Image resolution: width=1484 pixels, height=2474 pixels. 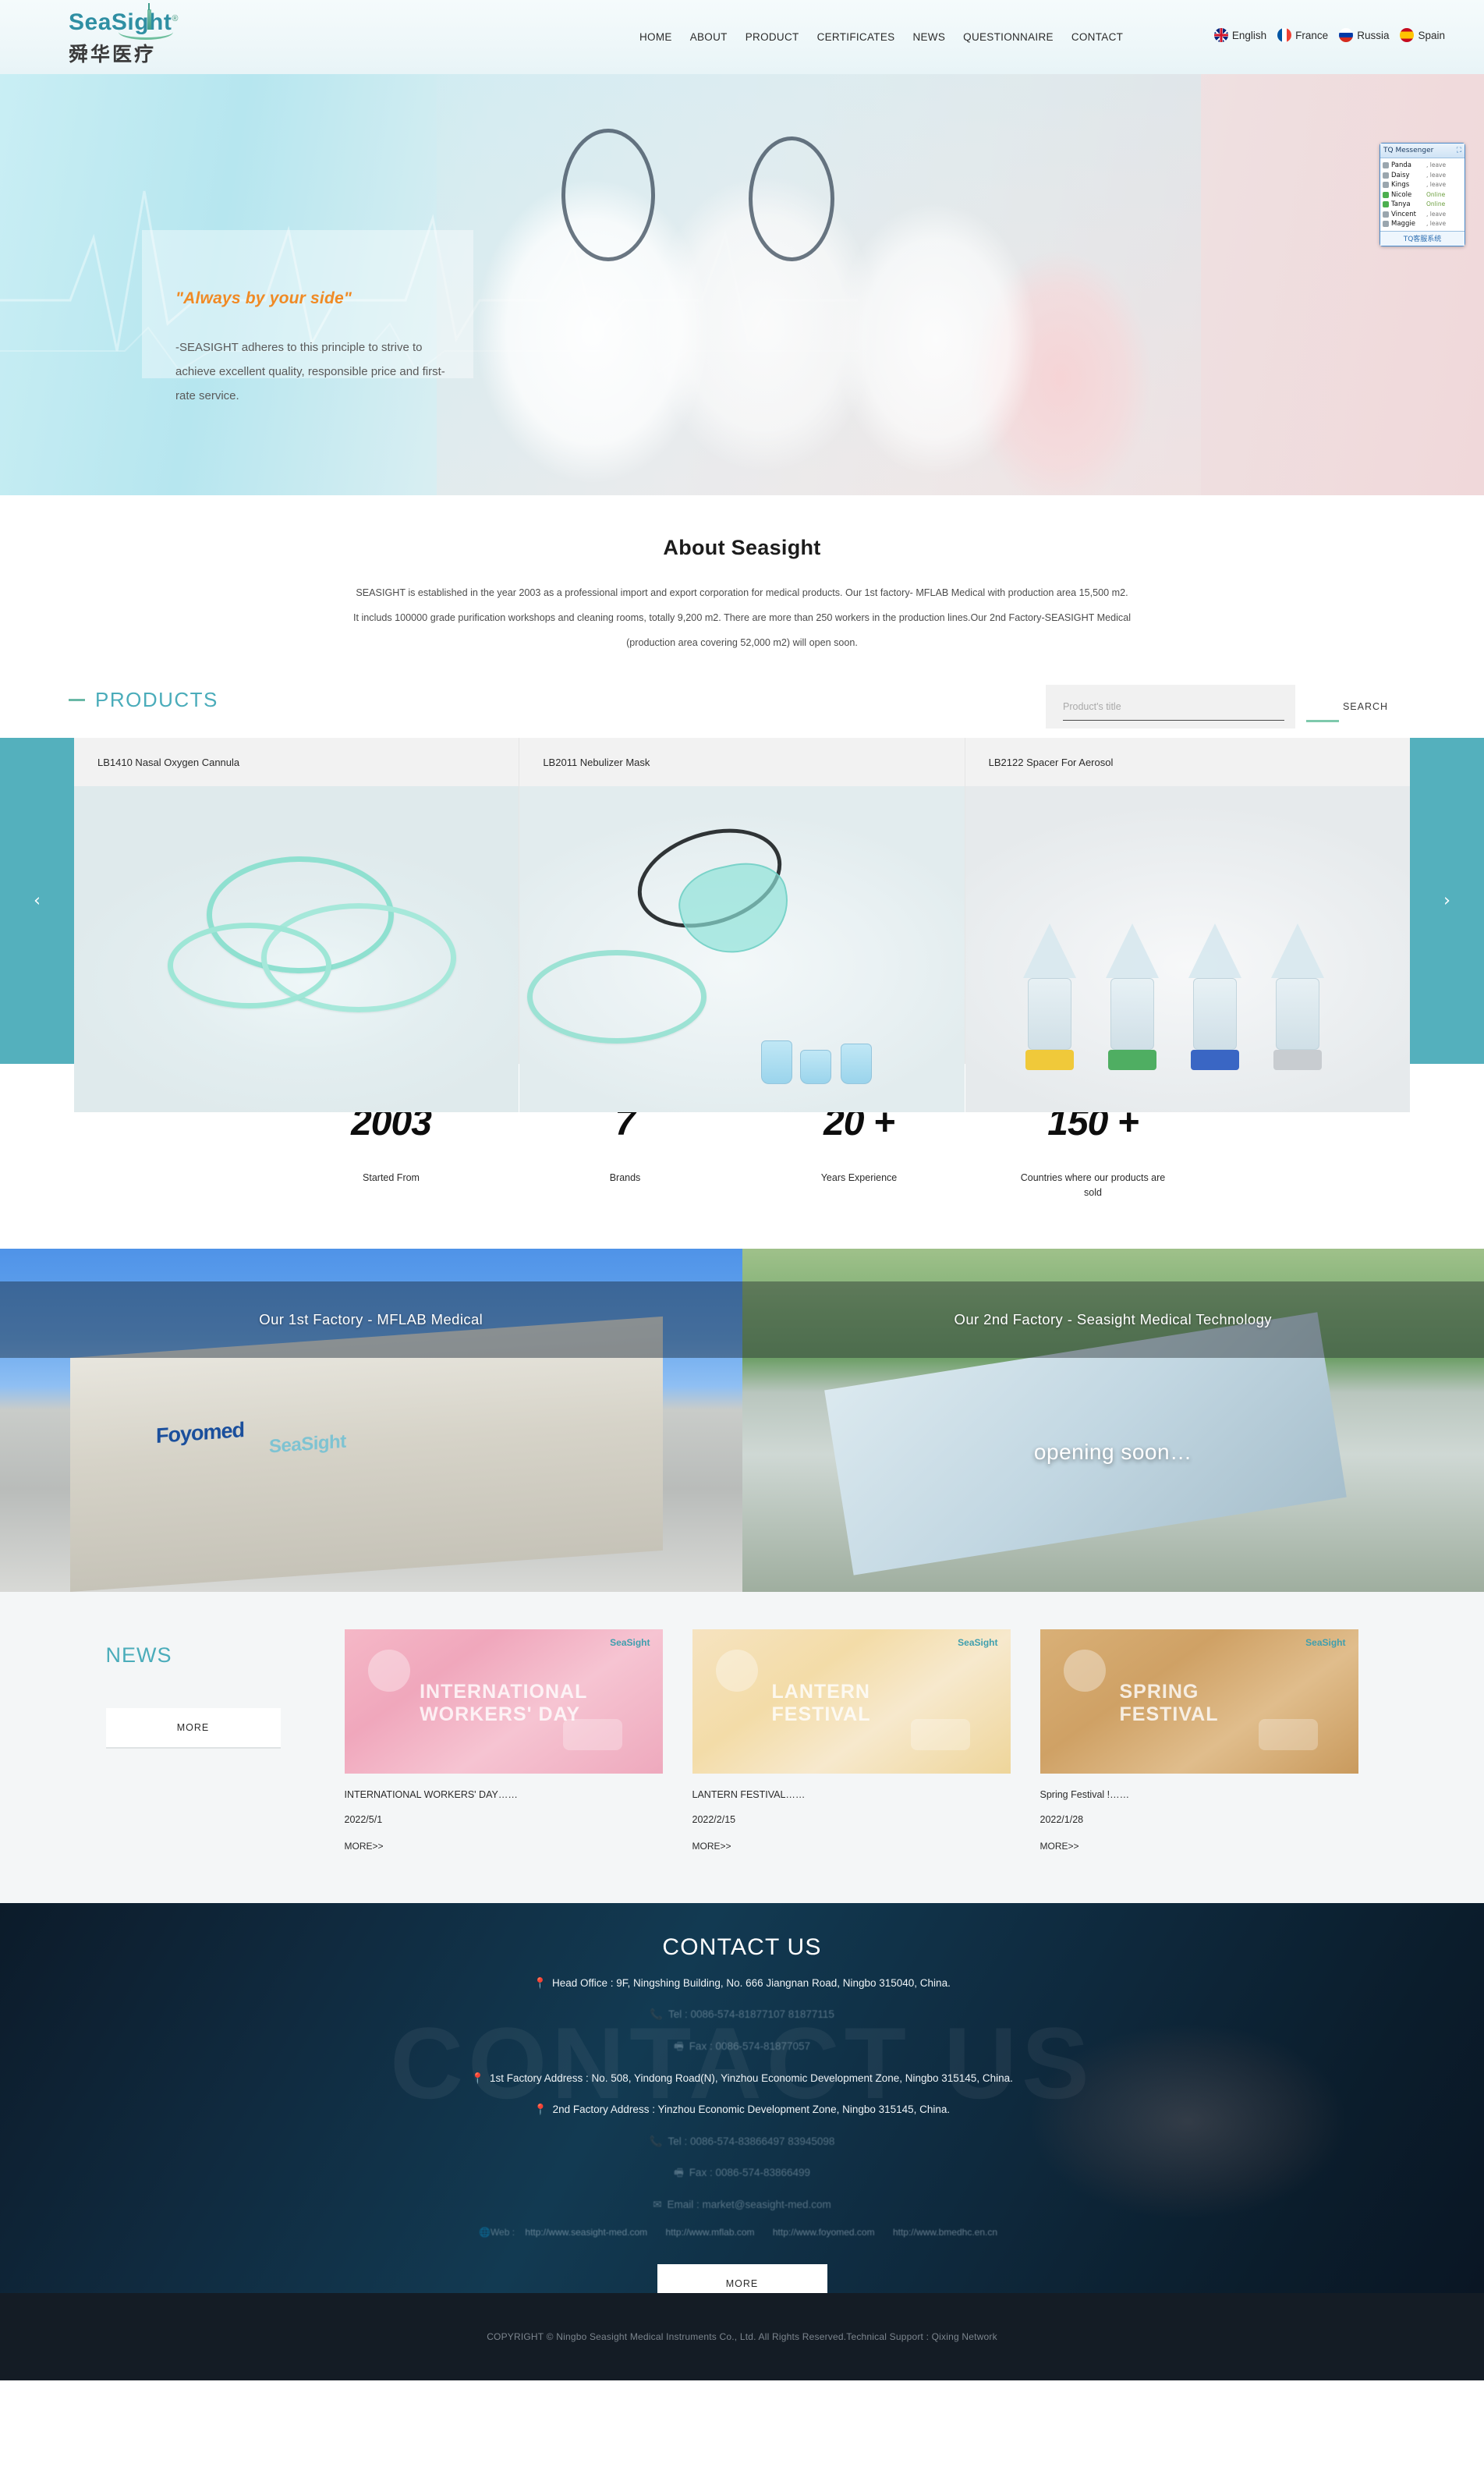 I want to click on nav-item-home: HOME, so click(x=655, y=37).